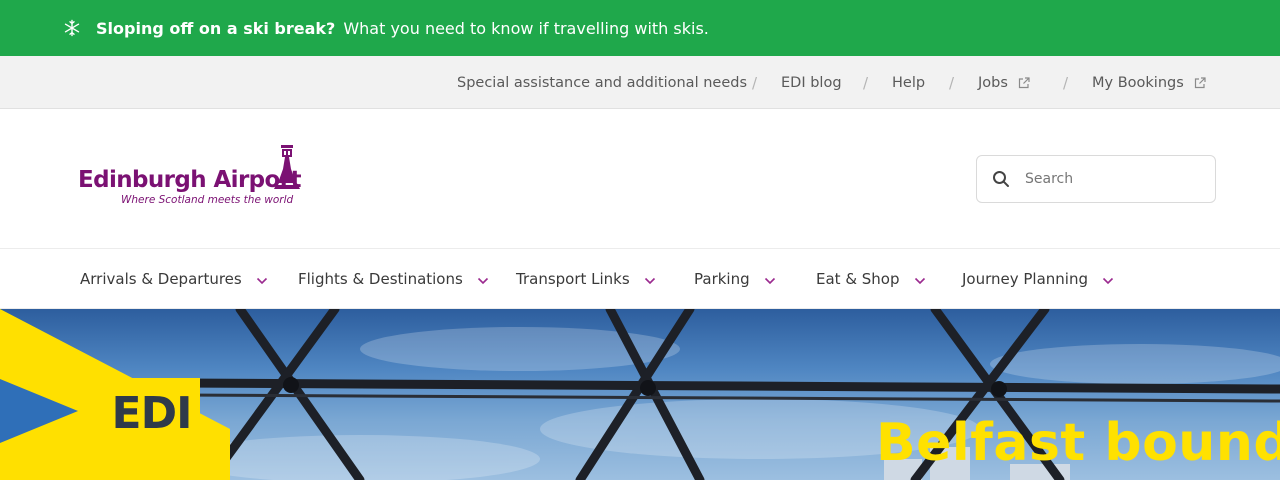 Image resolution: width=1280 pixels, height=480 pixels. I want to click on nav-item-label: Journey Planning, so click(1025, 279).